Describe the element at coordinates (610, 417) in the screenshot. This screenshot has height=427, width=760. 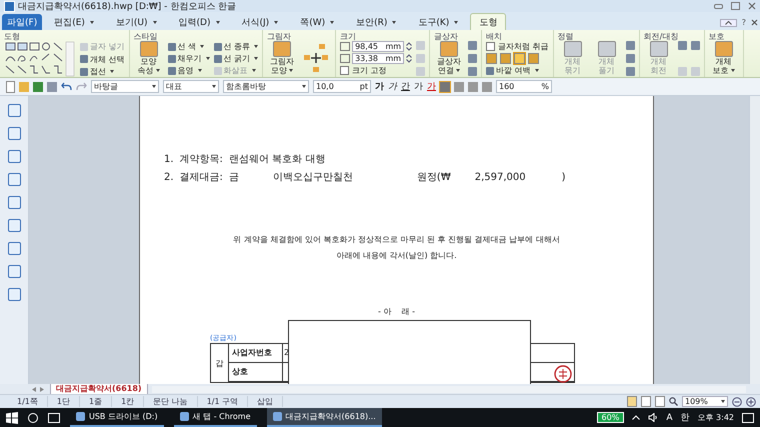
I see `battery-indicator: 60%` at that location.